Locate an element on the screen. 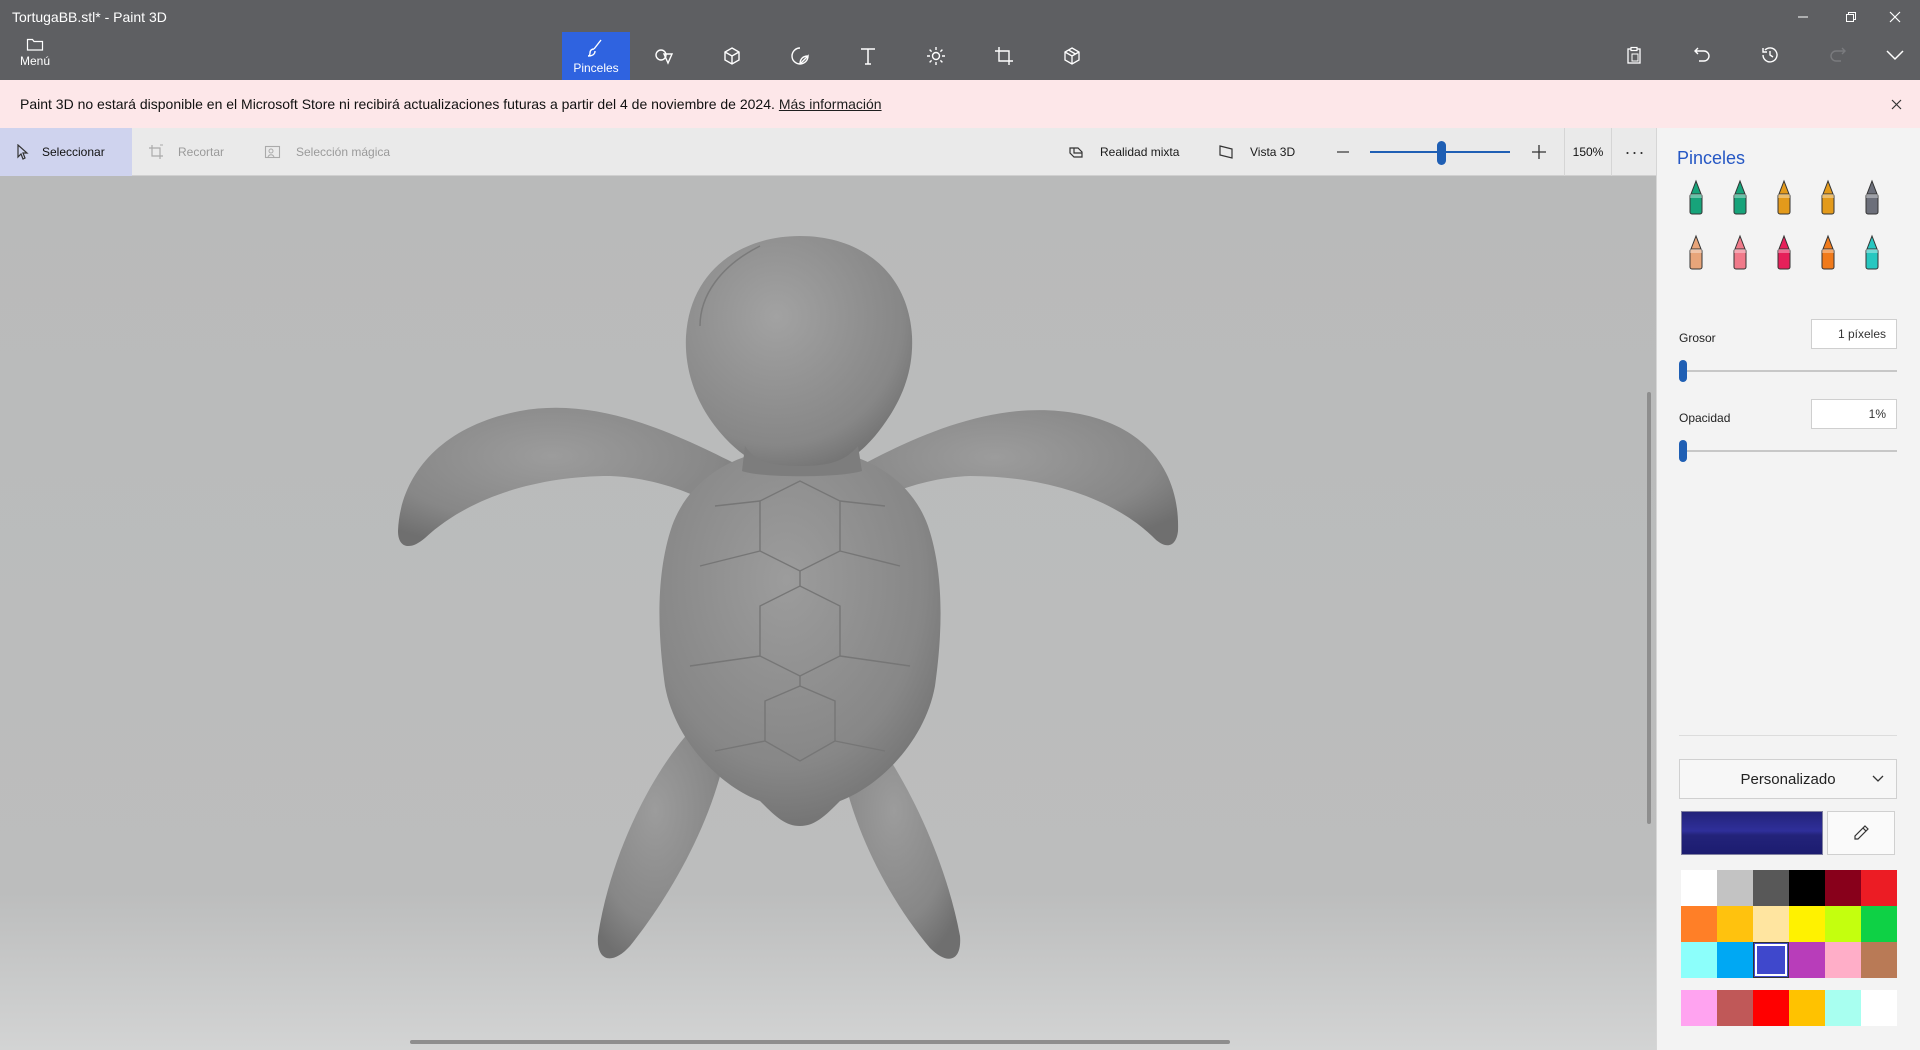 The image size is (1920, 1050). brush-watercolor is located at coordinates (1828, 198).